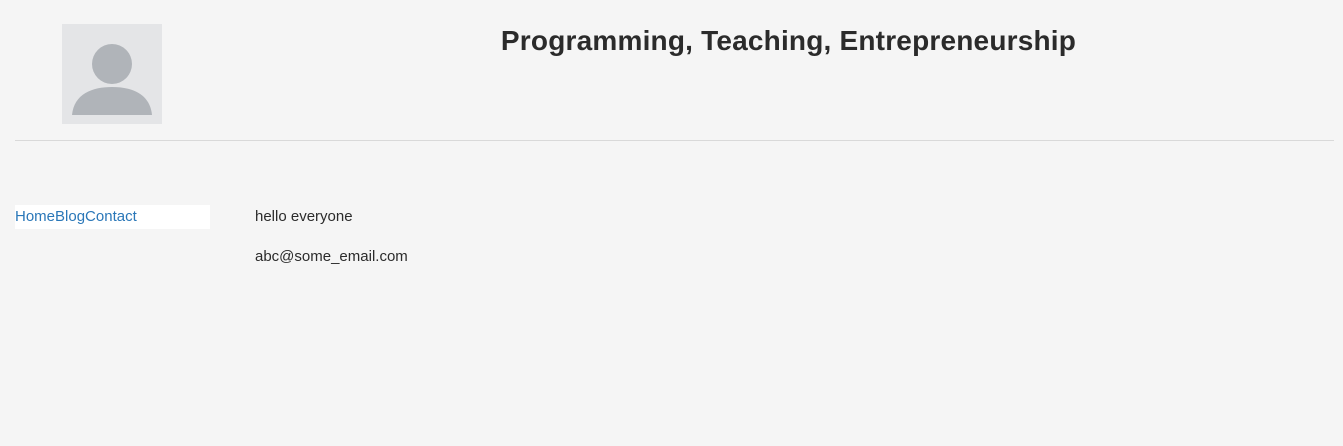 The image size is (1343, 446). I want to click on email-text: abc@some_email.com, so click(331, 256).